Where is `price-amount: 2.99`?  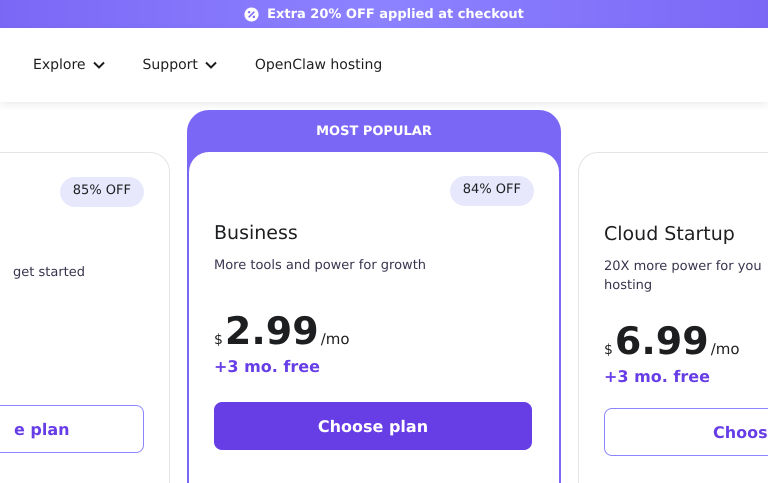
price-amount: 2.99 is located at coordinates (271, 331).